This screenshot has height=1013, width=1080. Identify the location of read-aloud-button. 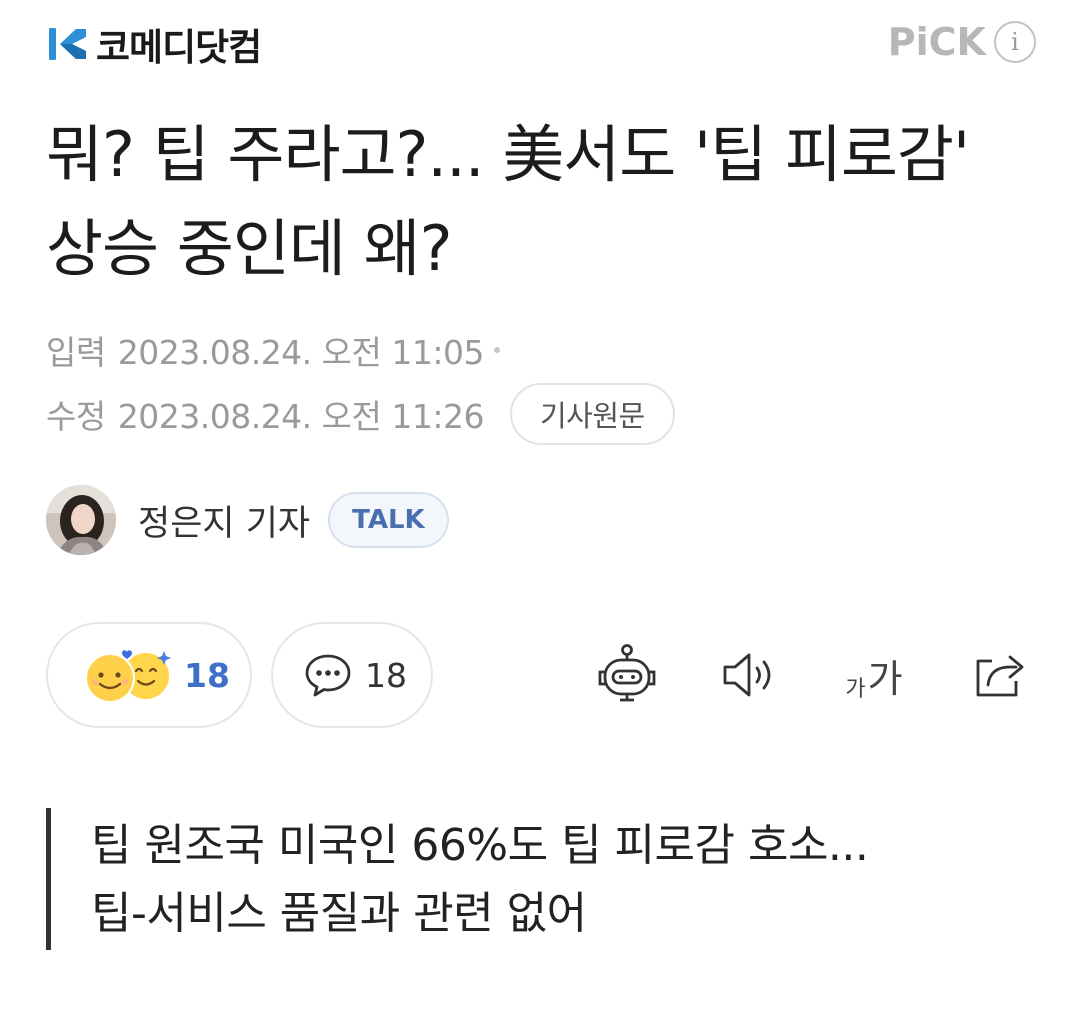
(749, 675).